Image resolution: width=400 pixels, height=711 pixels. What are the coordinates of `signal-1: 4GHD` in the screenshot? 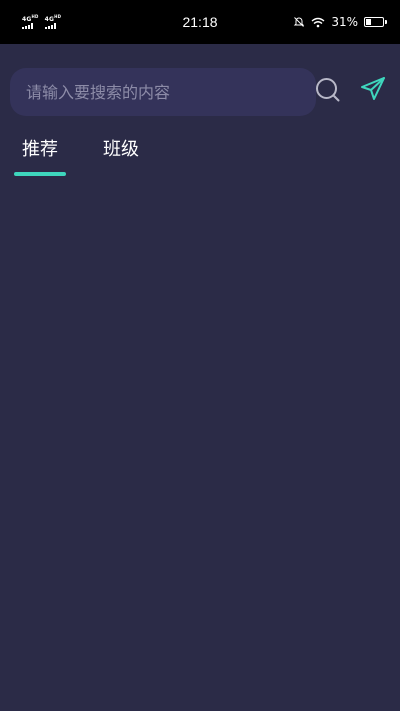 It's located at (30, 22).